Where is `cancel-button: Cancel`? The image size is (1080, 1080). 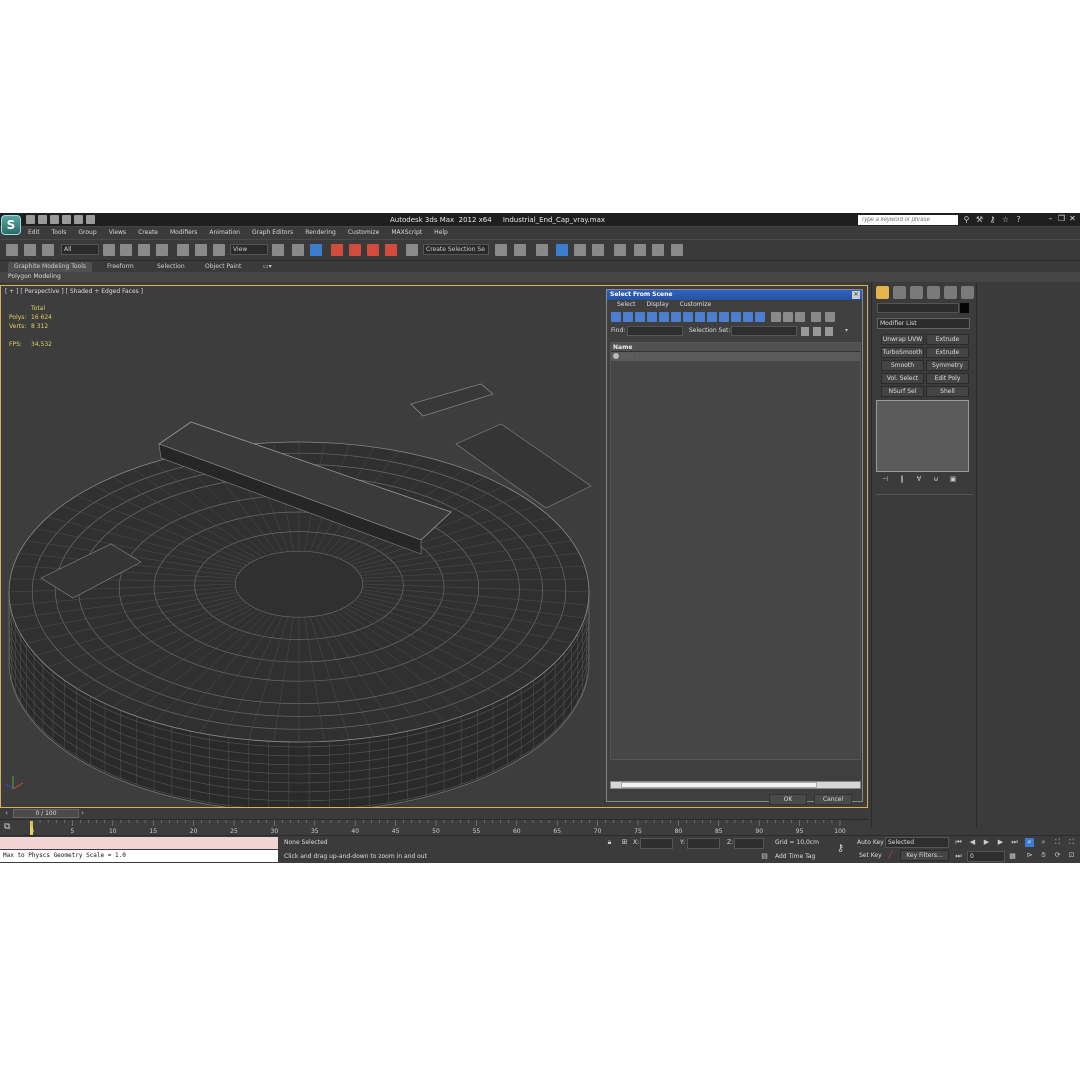
cancel-button: Cancel is located at coordinates (833, 799).